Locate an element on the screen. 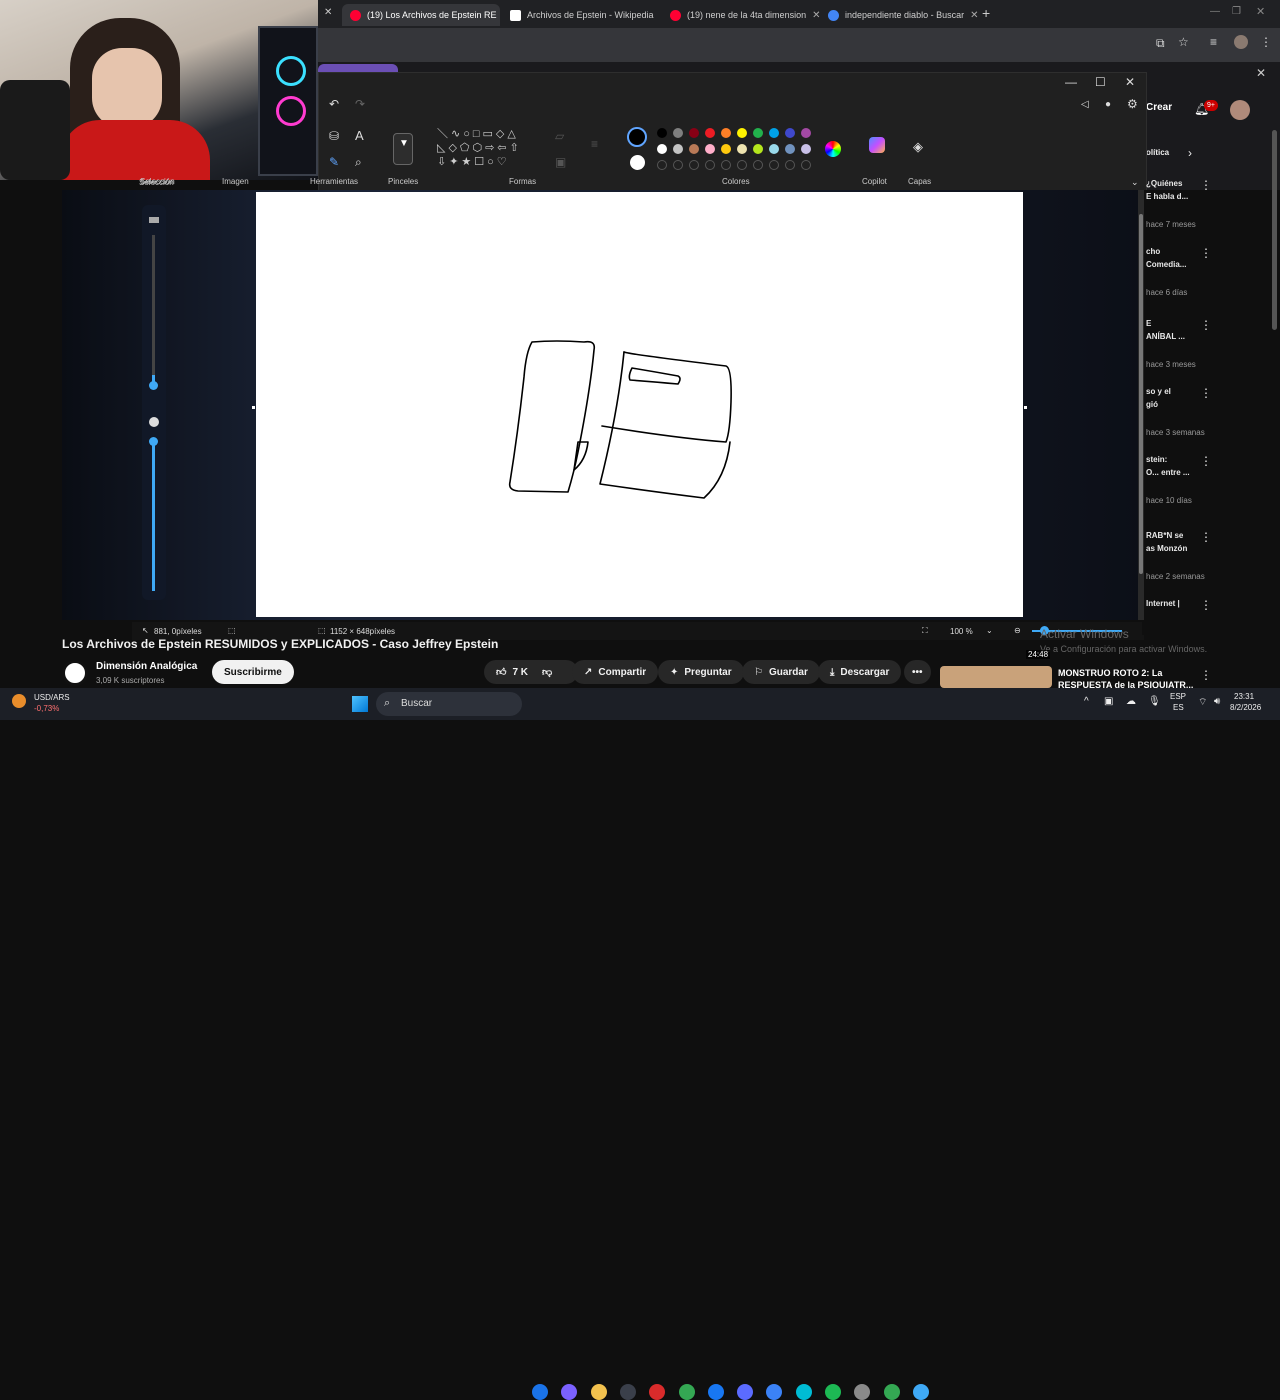  size-icon: ≡ is located at coordinates (594, 144).